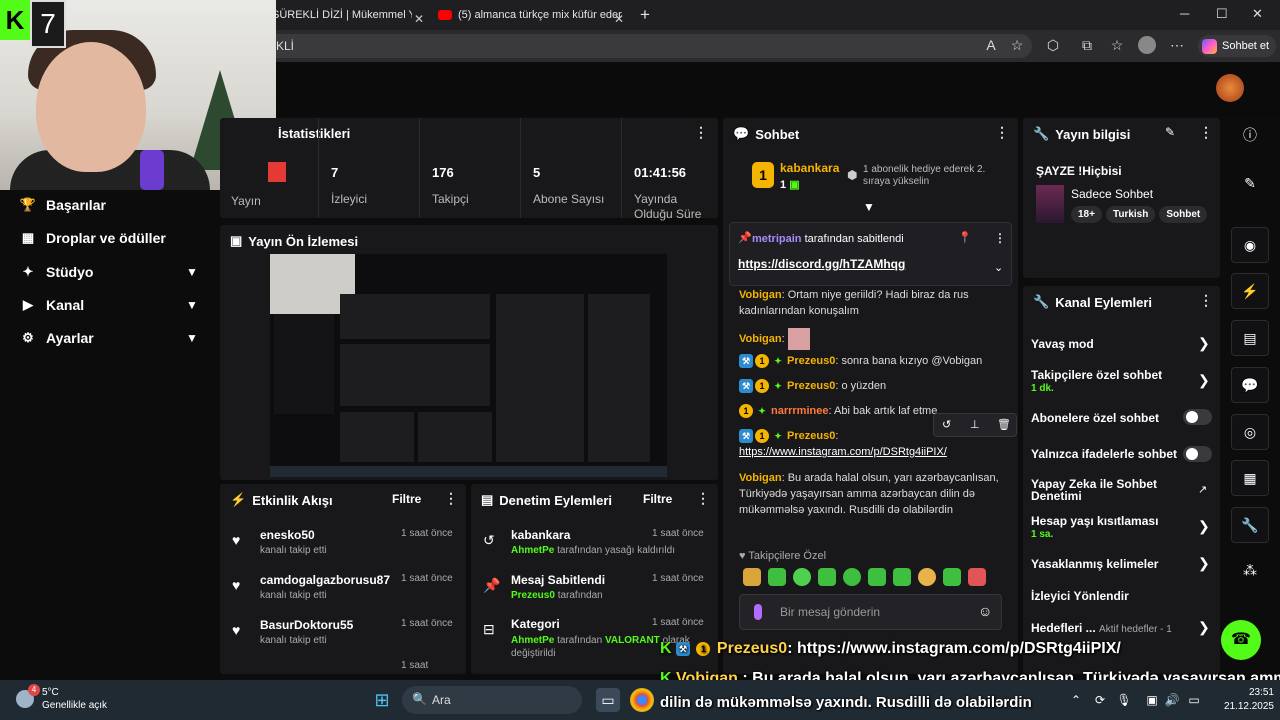 Image resolution: width=1280 pixels, height=720 pixels. I want to click on document-icon: ▤, so click(1250, 338).